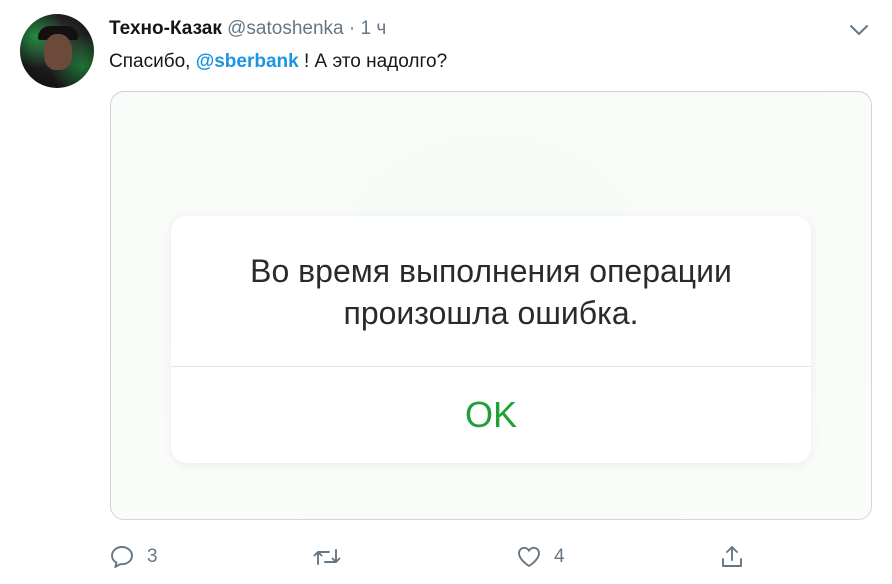  Describe the element at coordinates (446, 557) in the screenshot. I see `tweet-actions: 3 4` at that location.